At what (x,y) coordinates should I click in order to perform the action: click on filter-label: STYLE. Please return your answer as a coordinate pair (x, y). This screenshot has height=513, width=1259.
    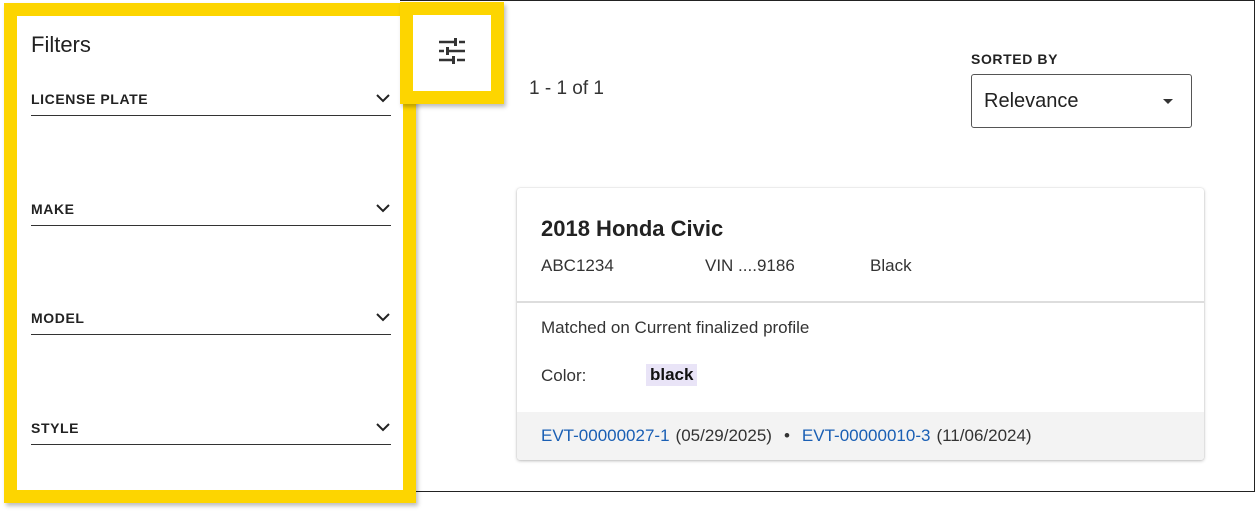
    Looking at the image, I should click on (55, 427).